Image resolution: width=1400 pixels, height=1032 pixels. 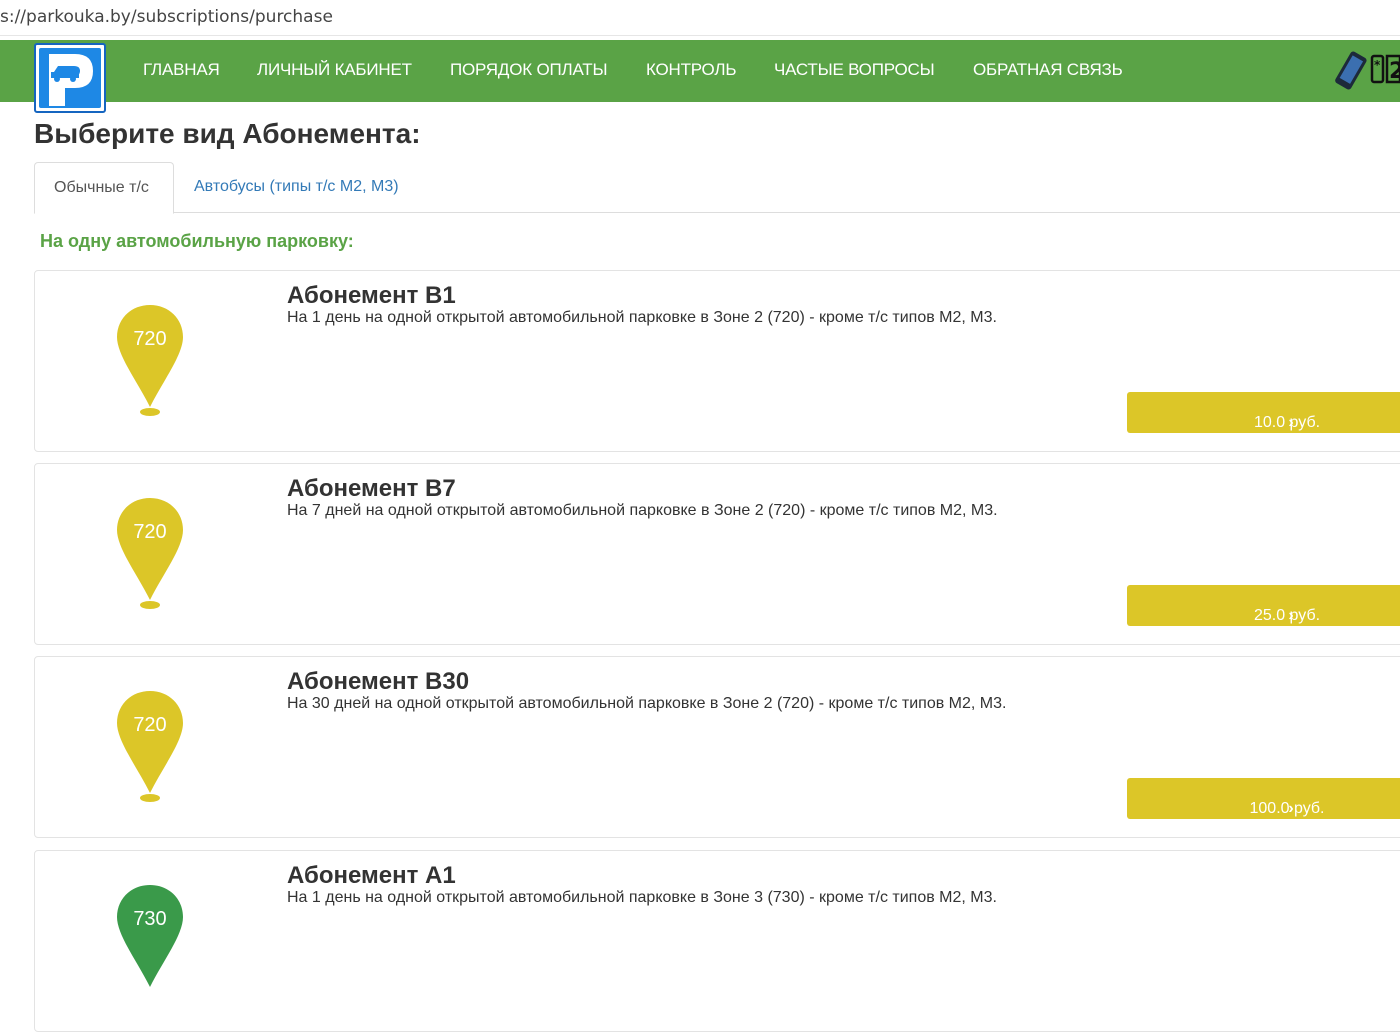 I want to click on url-text: s://parkouka.by/subscriptions/purchase, so click(x=166, y=17).